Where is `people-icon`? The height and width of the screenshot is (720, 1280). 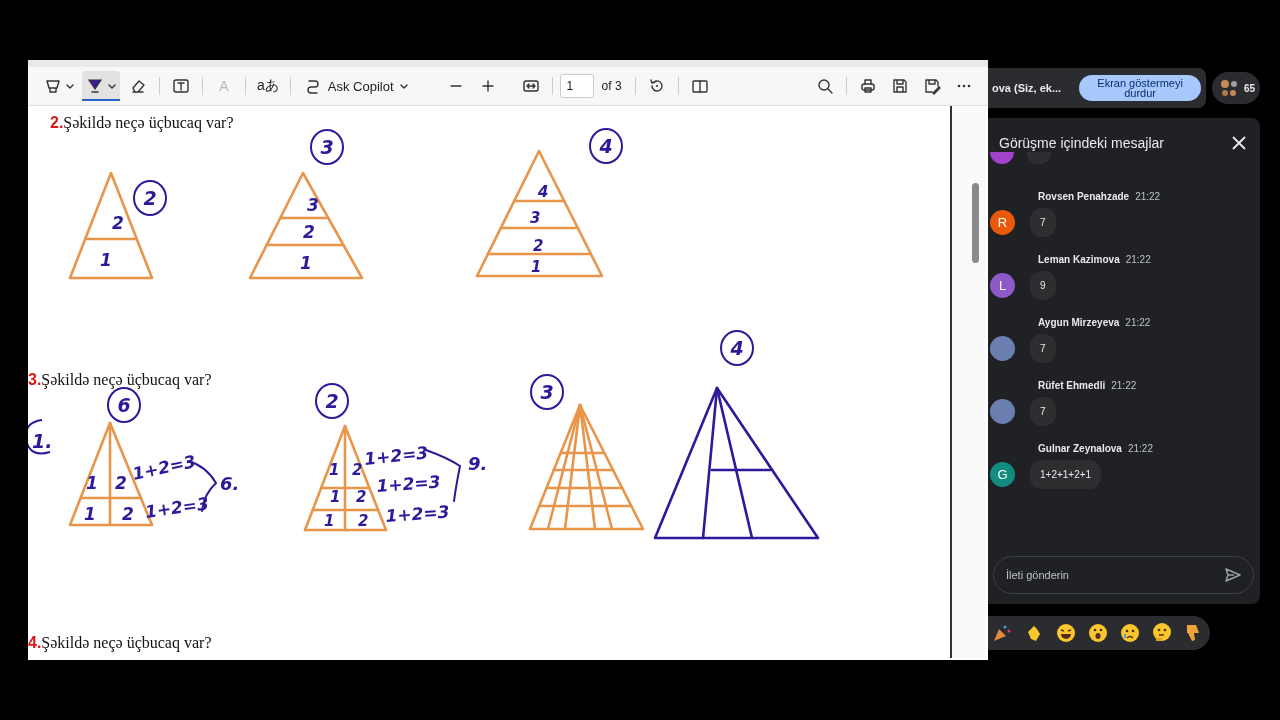
people-icon is located at coordinates (1229, 88).